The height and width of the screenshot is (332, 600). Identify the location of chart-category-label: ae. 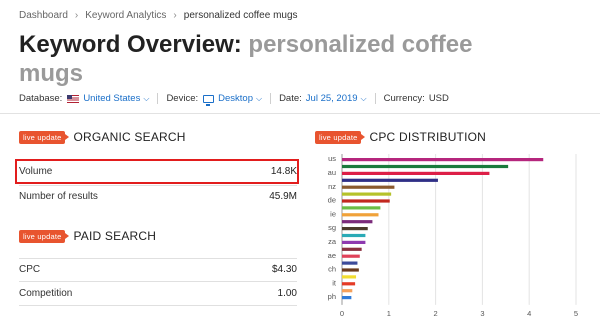
(332, 255).